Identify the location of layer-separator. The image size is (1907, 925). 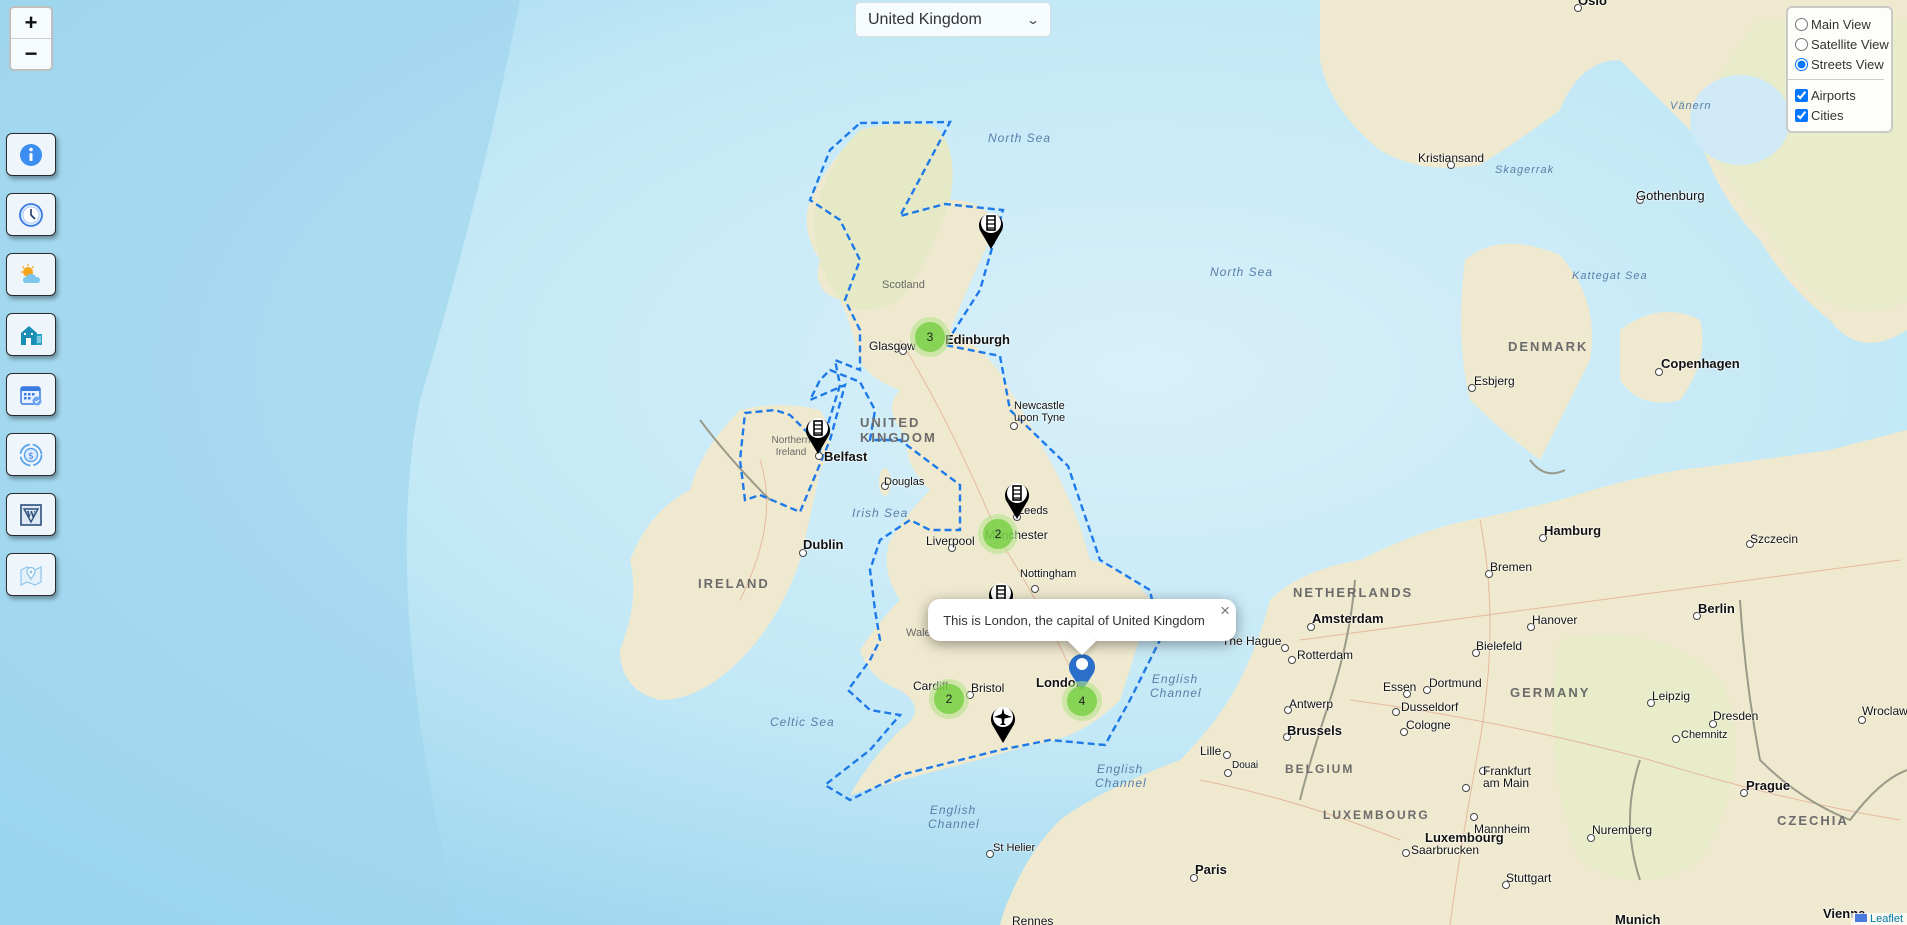
(1836, 79).